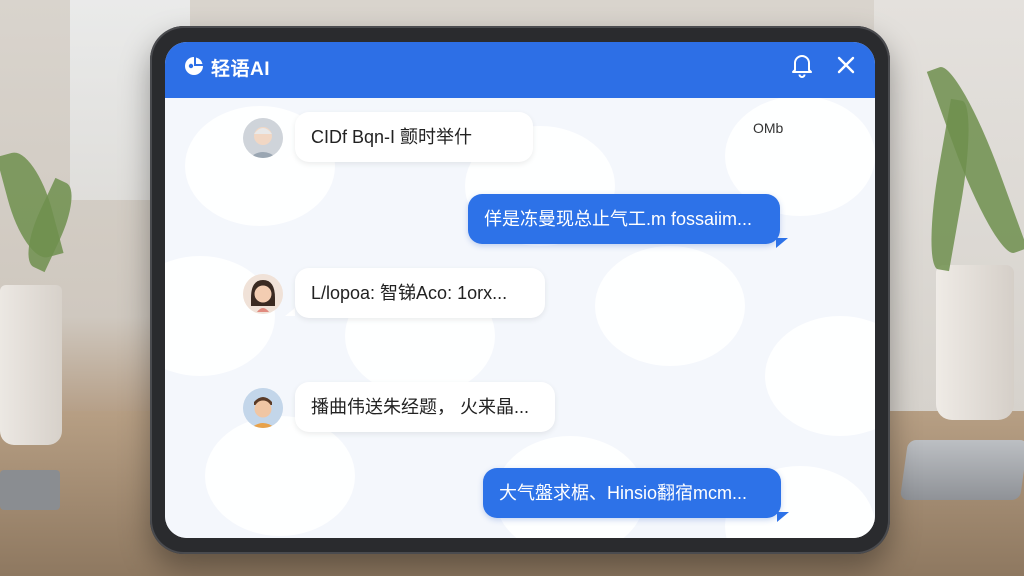 The height and width of the screenshot is (576, 1024). What do you see at coordinates (414, 137) in the screenshot?
I see `chat-bubble-incoming: CIDf Bqn-I 颤时举什` at bounding box center [414, 137].